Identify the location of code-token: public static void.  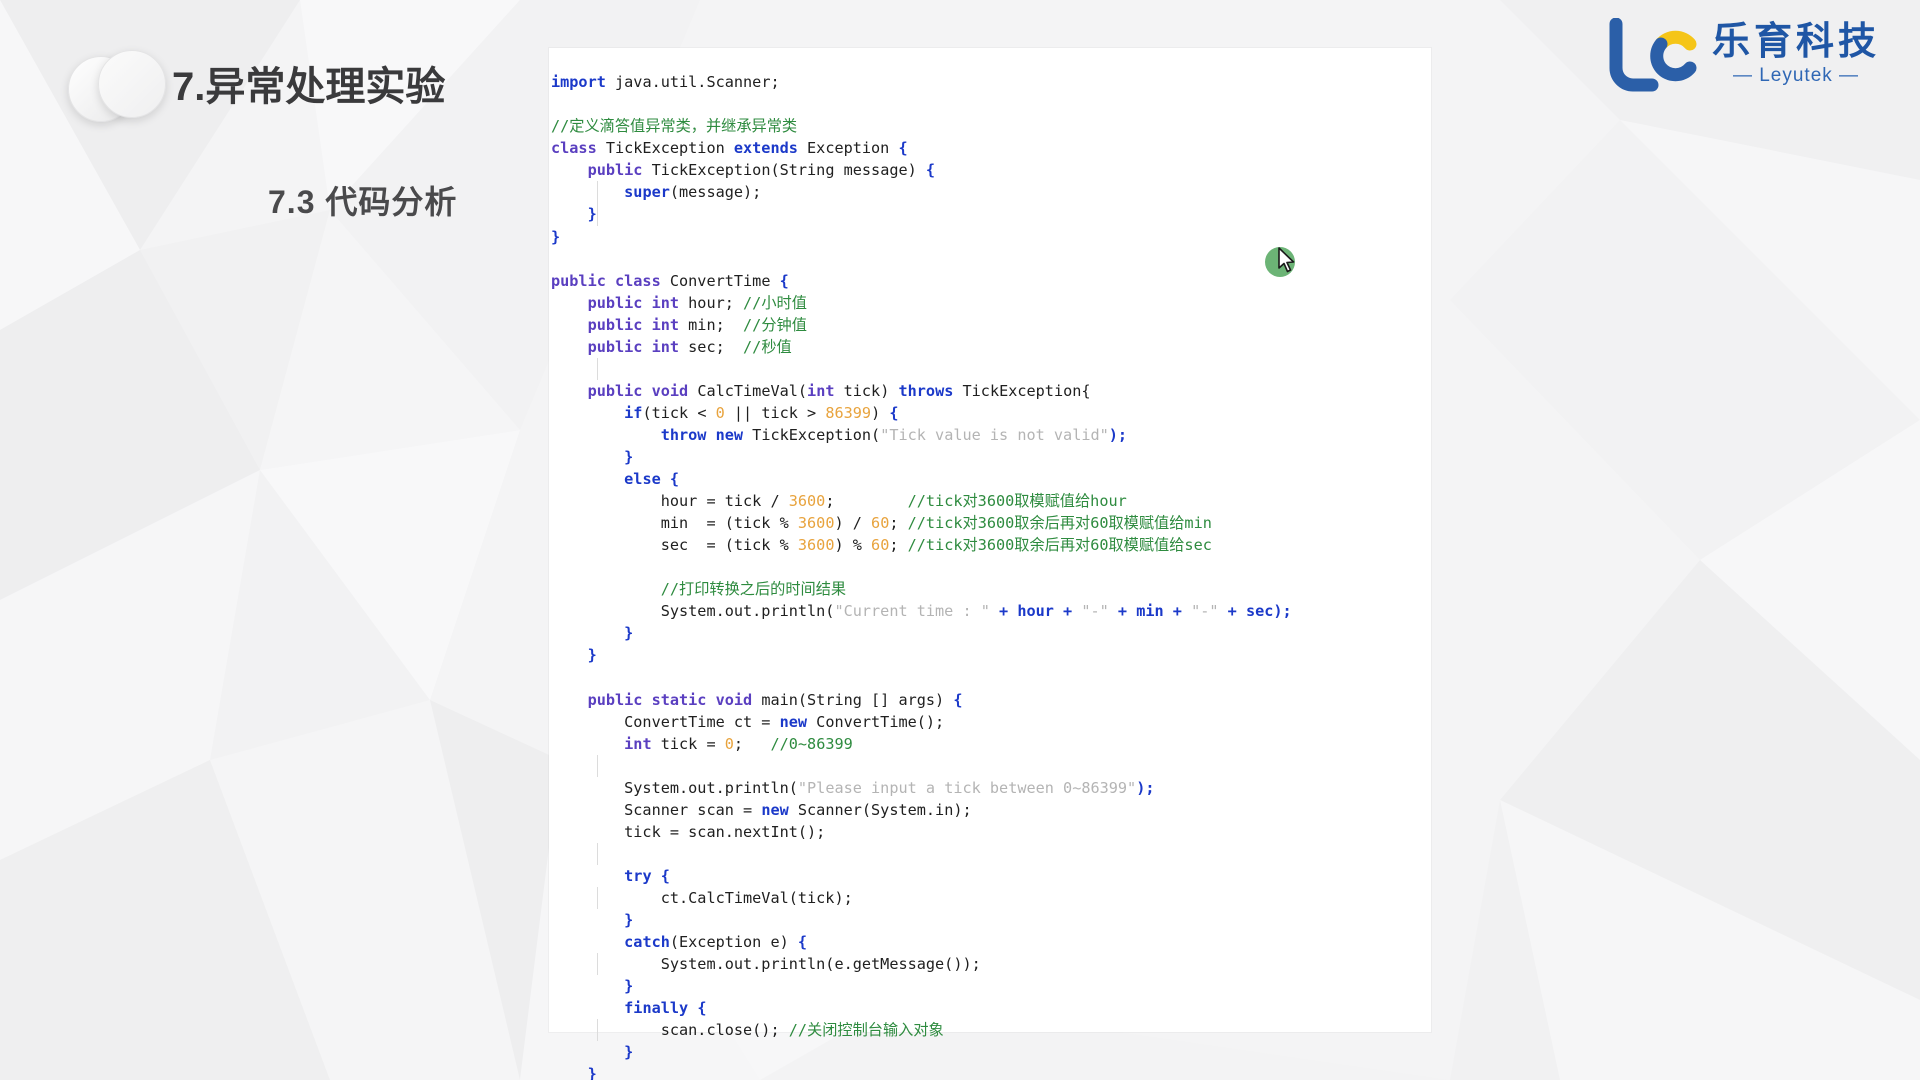
(670, 699).